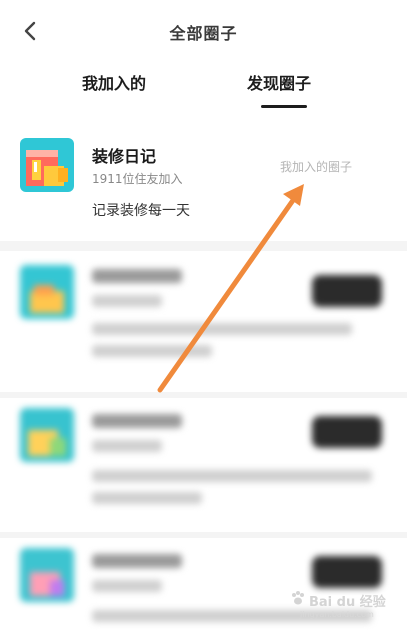 The width and height of the screenshot is (407, 632). Describe the element at coordinates (298, 600) in the screenshot. I see `paw-logo-icon` at that location.